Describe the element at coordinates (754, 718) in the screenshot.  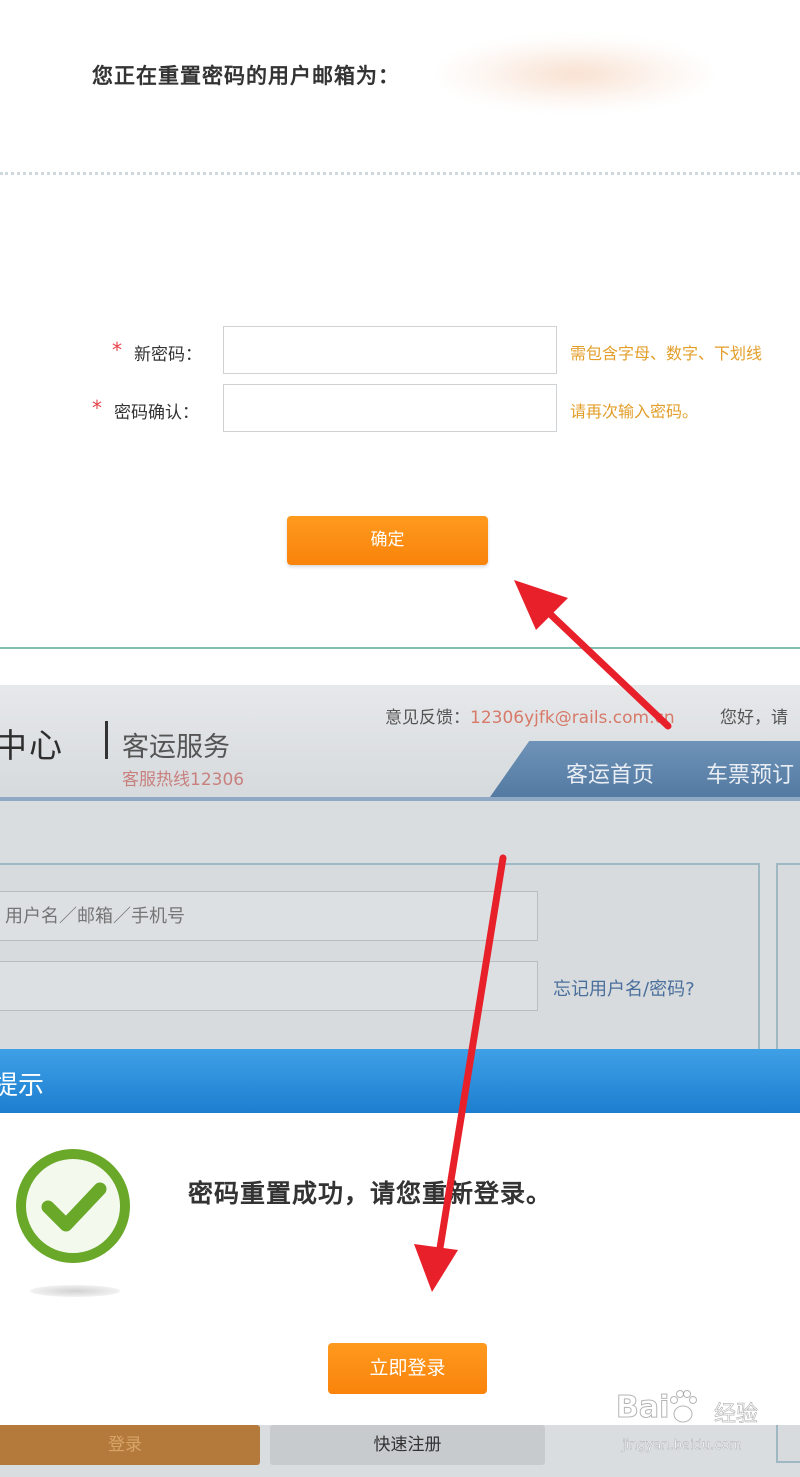
I see `greeting-text: 您好，请` at that location.